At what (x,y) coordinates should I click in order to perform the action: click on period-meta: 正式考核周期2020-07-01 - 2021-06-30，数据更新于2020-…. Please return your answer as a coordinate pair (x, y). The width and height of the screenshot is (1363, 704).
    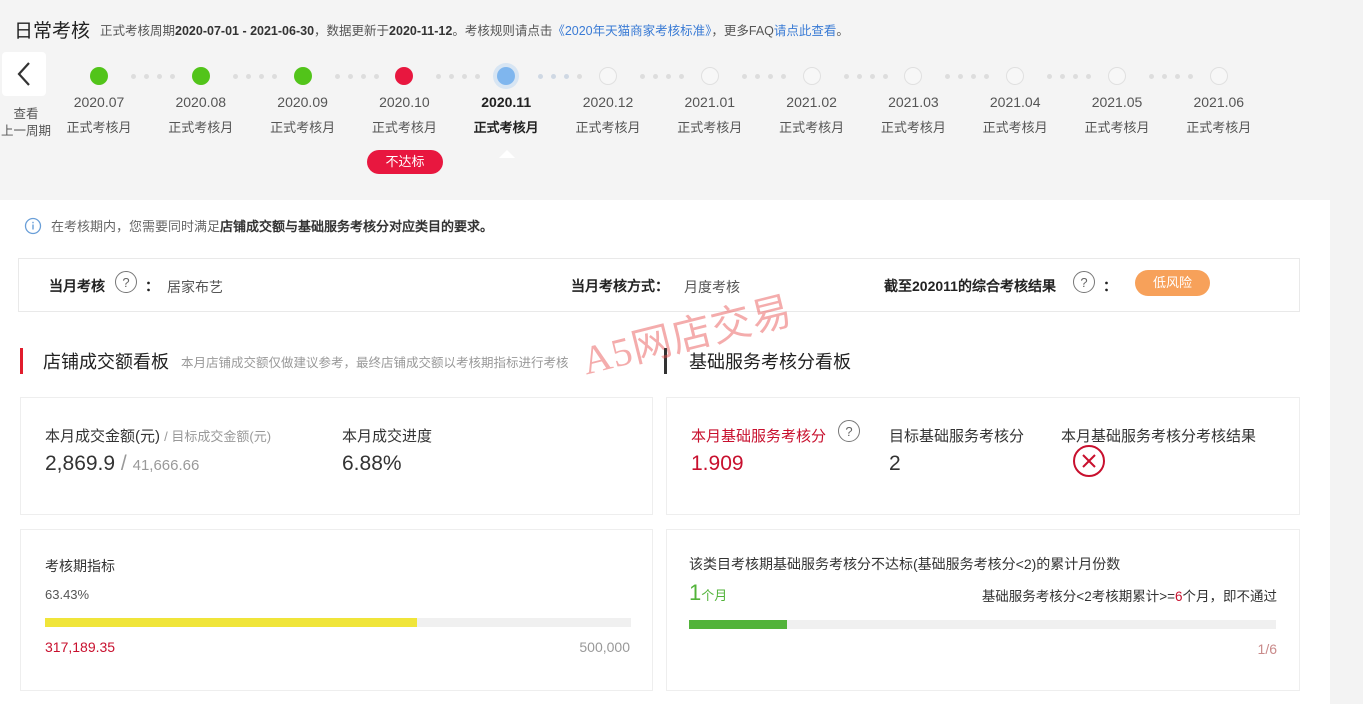
    Looking at the image, I should click on (474, 29).